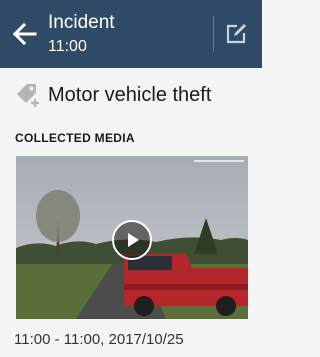 The width and height of the screenshot is (320, 357). I want to click on play-button, so click(132, 240).